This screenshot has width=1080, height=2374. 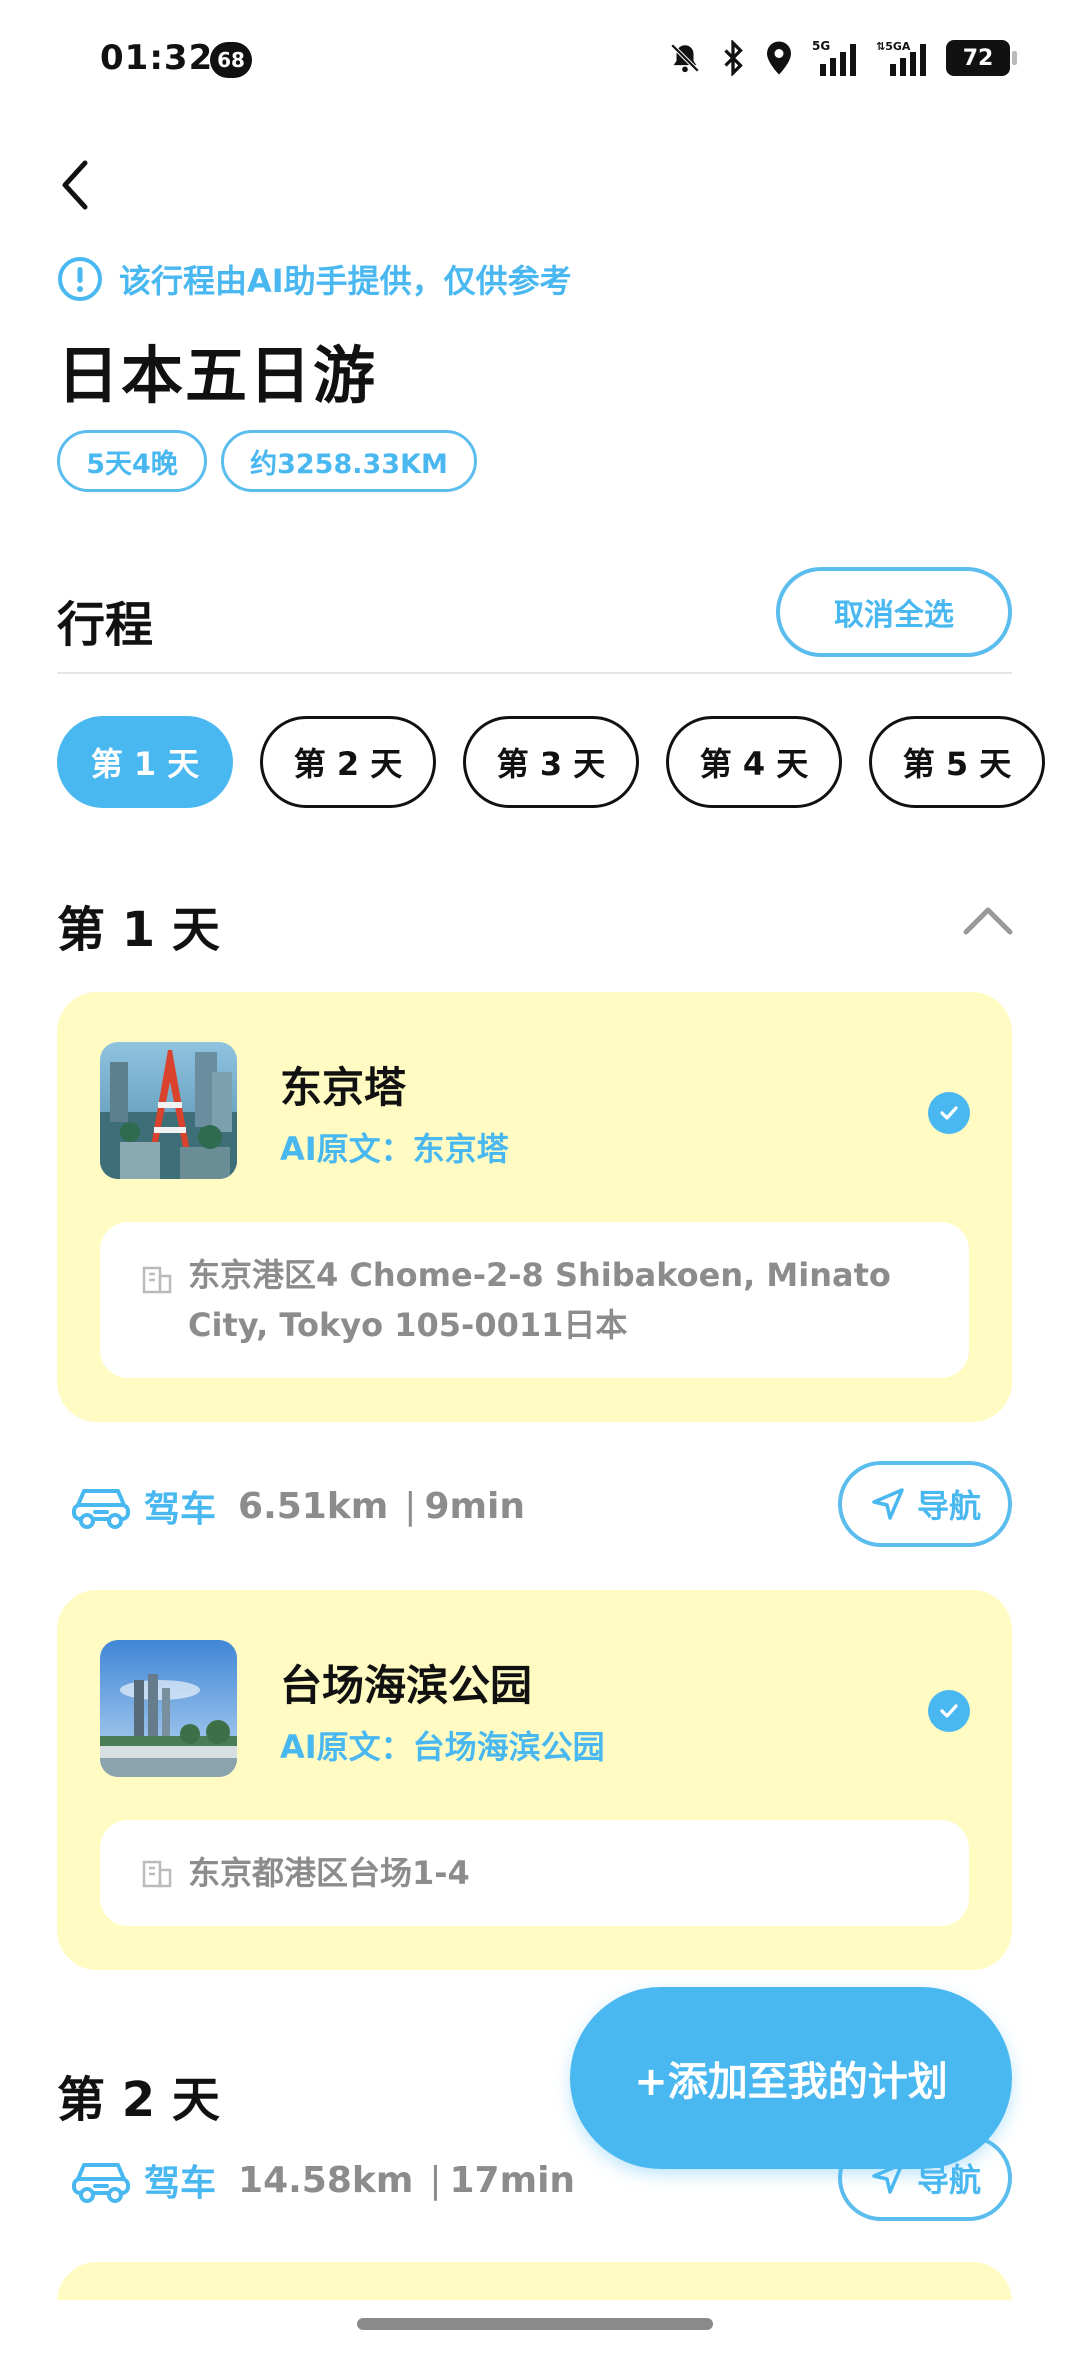 I want to click on bluetooth-icon, so click(x=733, y=58).